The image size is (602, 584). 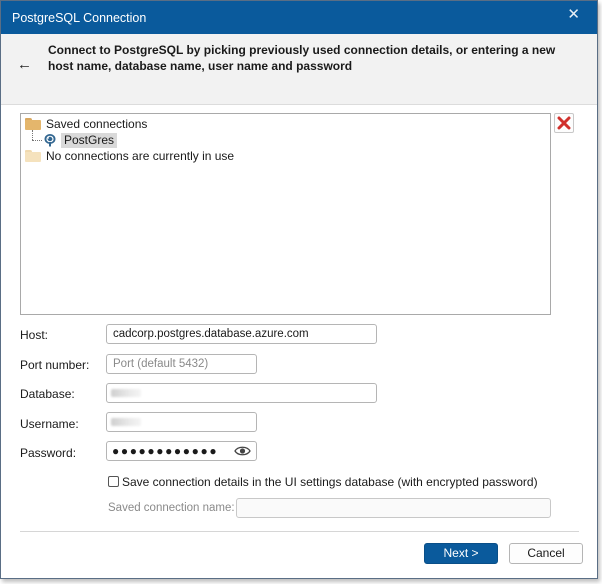 I want to click on host-label: Host:, so click(x=34, y=335).